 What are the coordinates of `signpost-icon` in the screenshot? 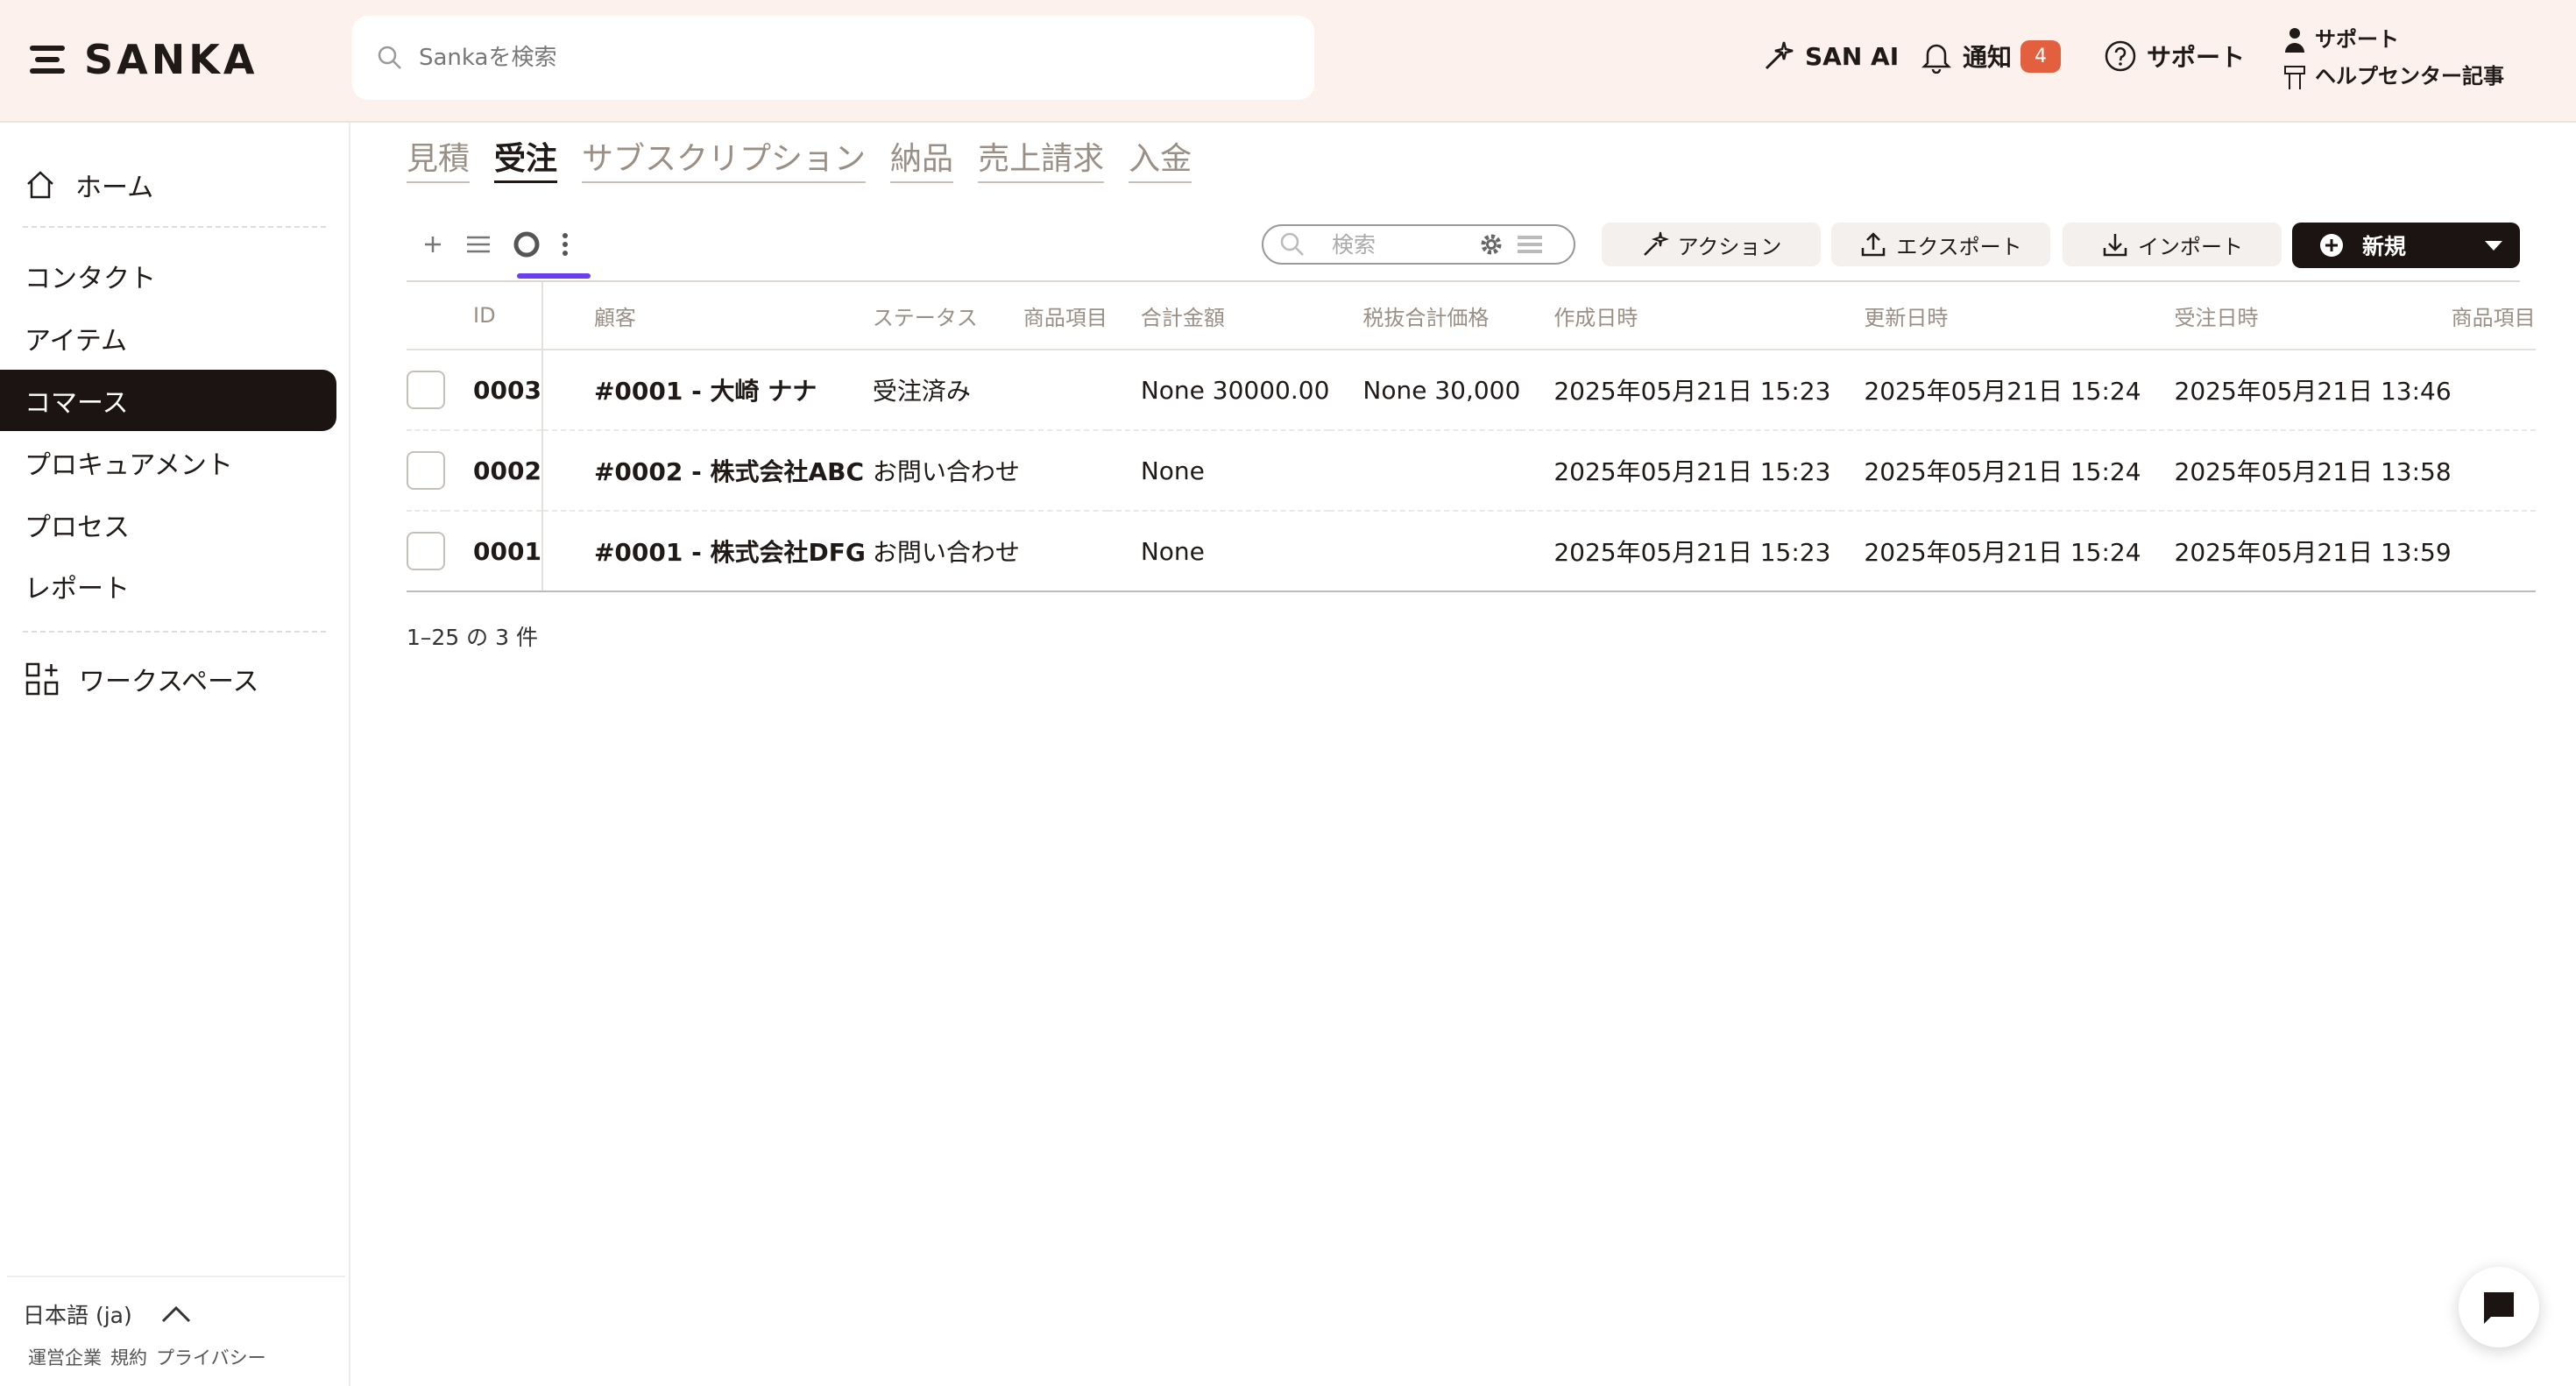 It's located at (2294, 77).